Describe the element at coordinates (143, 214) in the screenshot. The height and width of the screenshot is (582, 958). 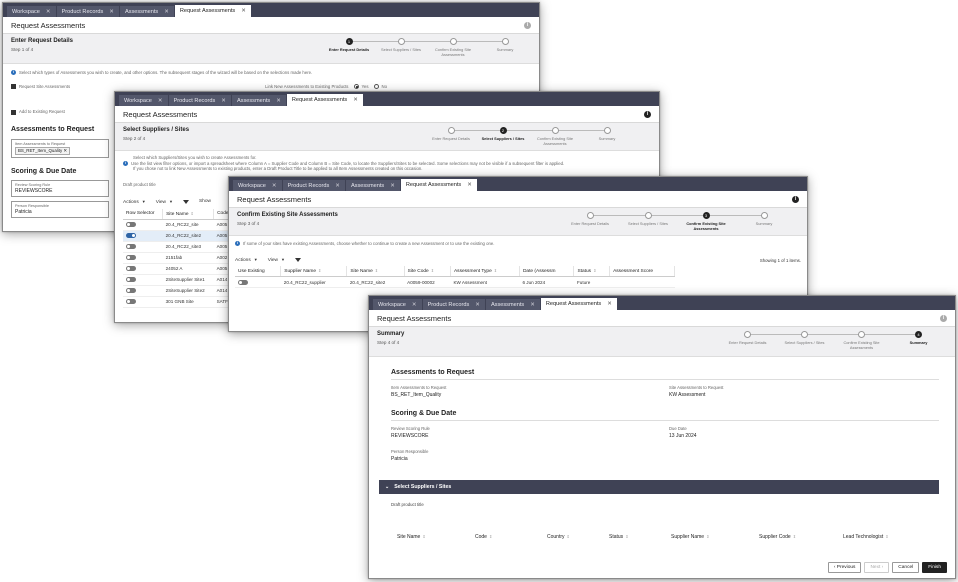
I see `column-header: Row Selector` at that location.